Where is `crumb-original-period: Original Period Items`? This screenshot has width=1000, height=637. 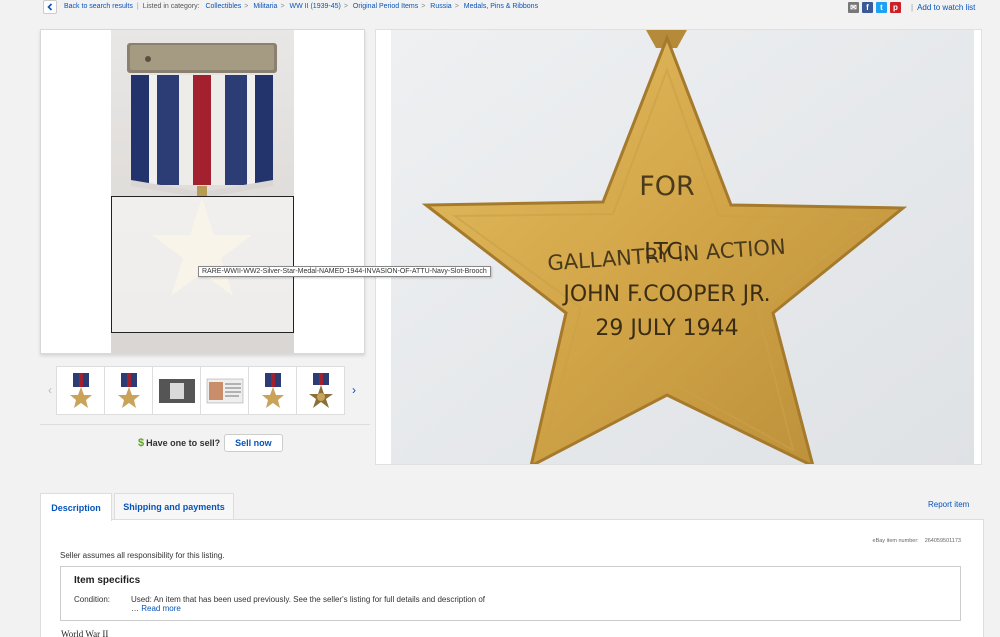
crumb-original-period: Original Period Items is located at coordinates (385, 6).